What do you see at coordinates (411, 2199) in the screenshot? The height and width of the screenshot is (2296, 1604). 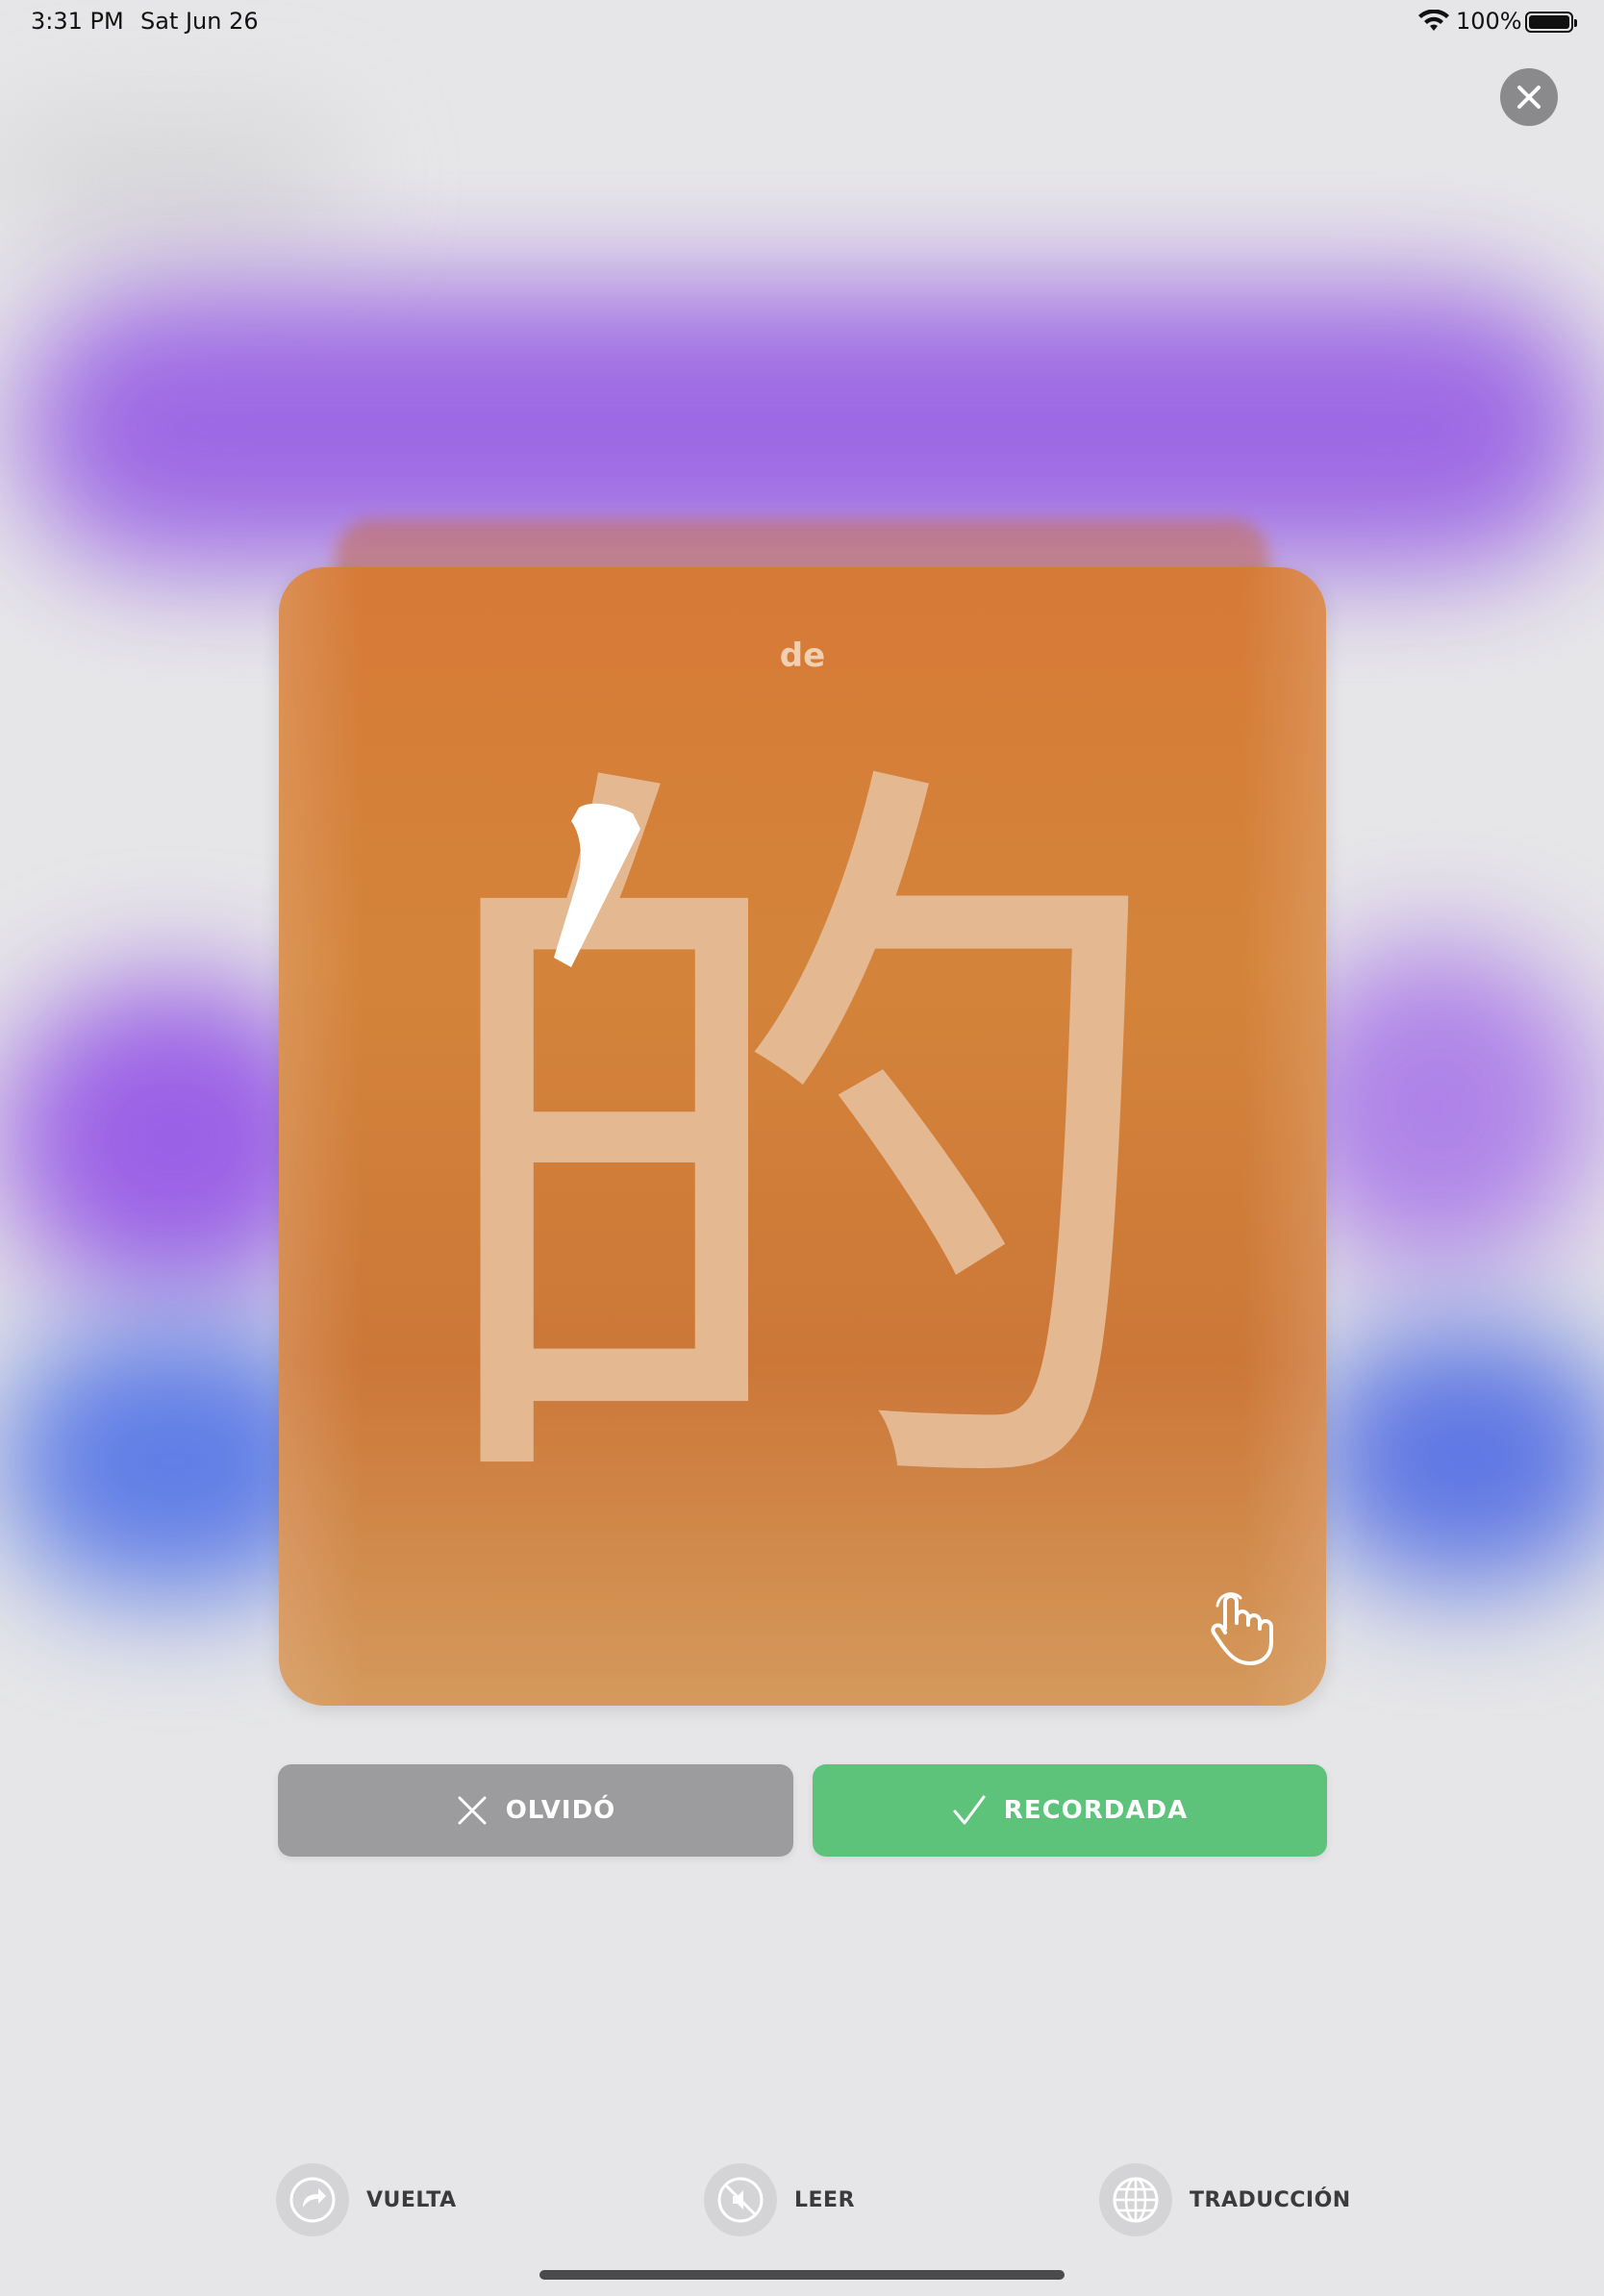 I see `toolbar-flip-label: VUELTA` at bounding box center [411, 2199].